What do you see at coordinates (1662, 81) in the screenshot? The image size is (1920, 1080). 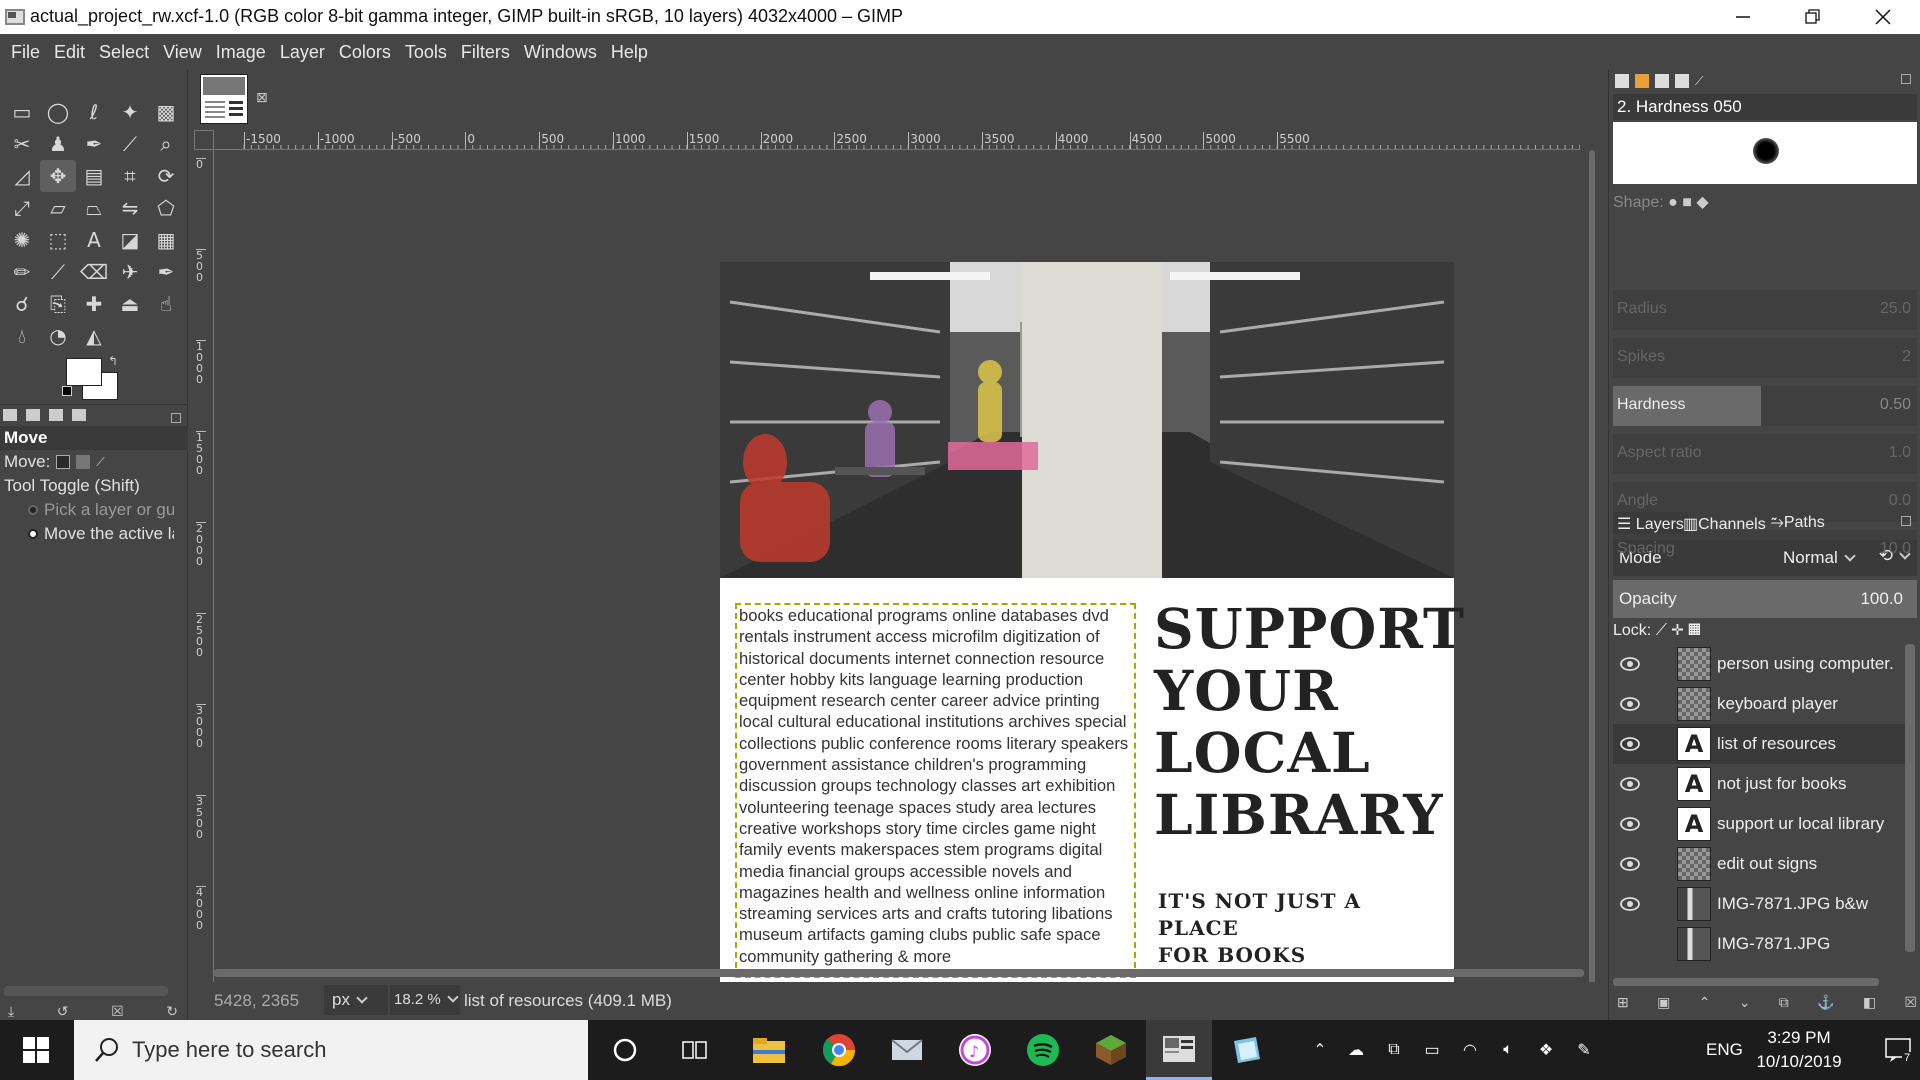 I see `fonts-tab-icon` at bounding box center [1662, 81].